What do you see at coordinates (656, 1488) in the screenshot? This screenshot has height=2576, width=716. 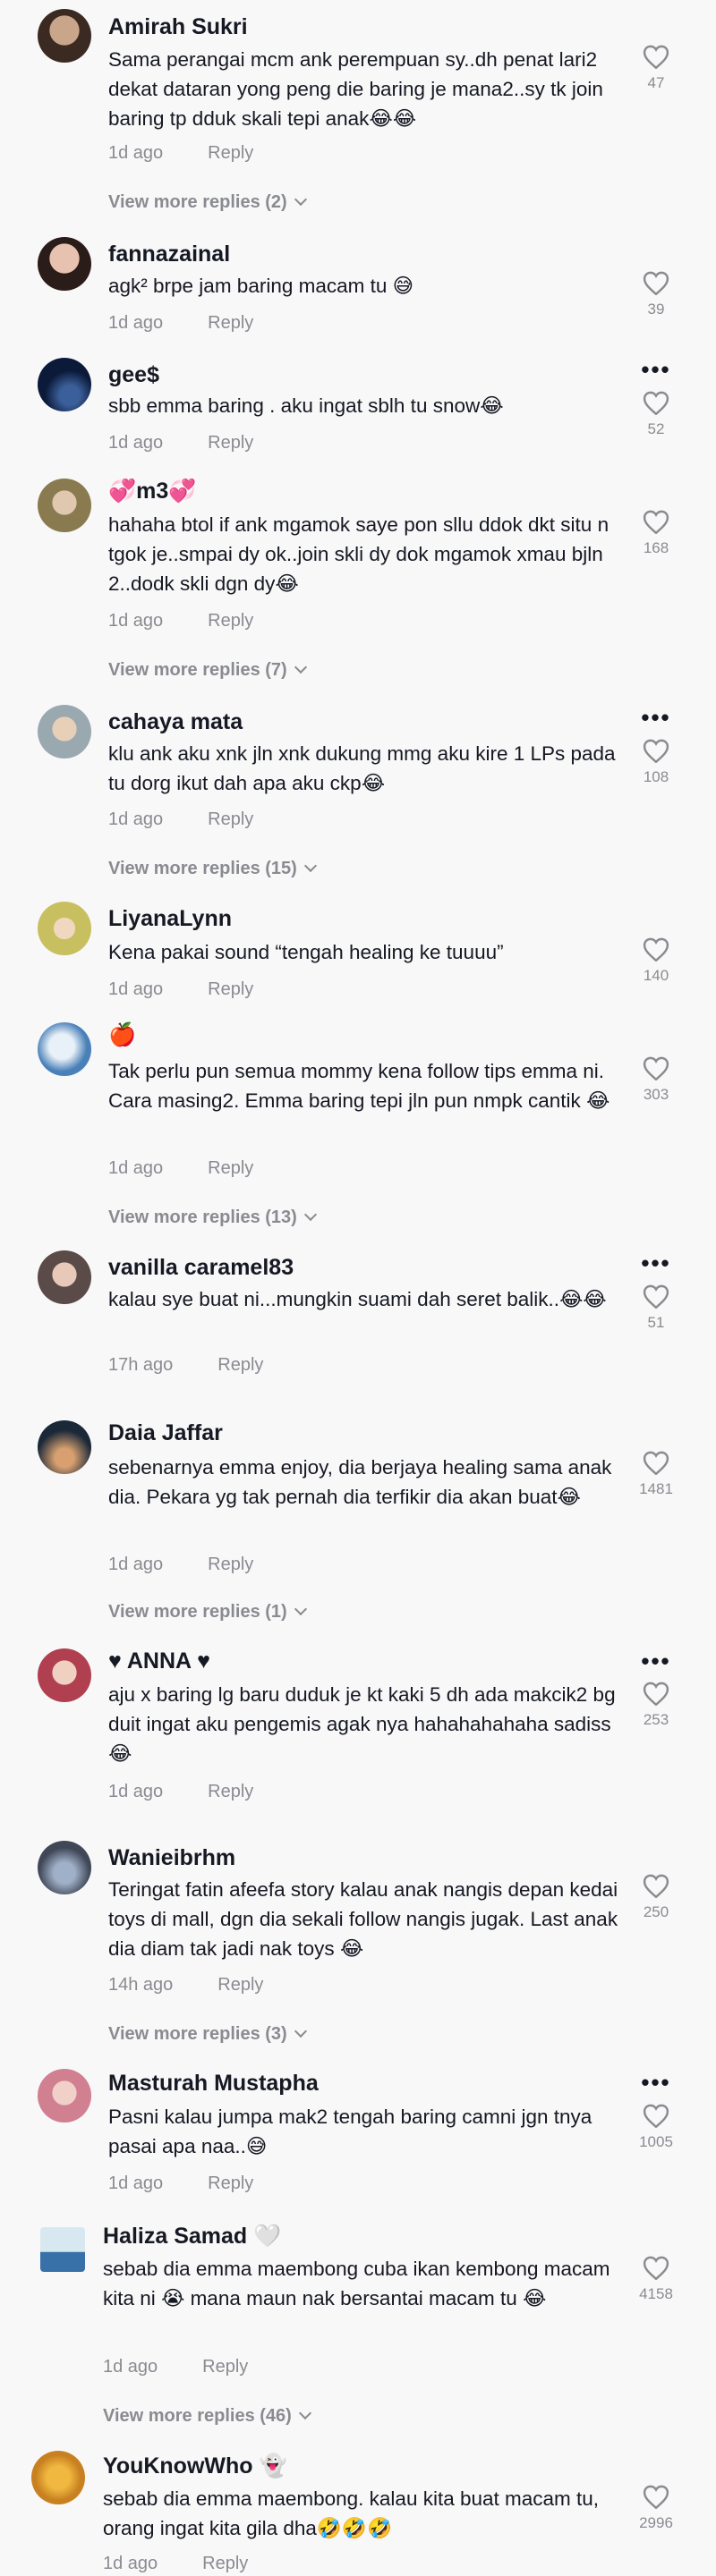 I see `like-count: 1481` at bounding box center [656, 1488].